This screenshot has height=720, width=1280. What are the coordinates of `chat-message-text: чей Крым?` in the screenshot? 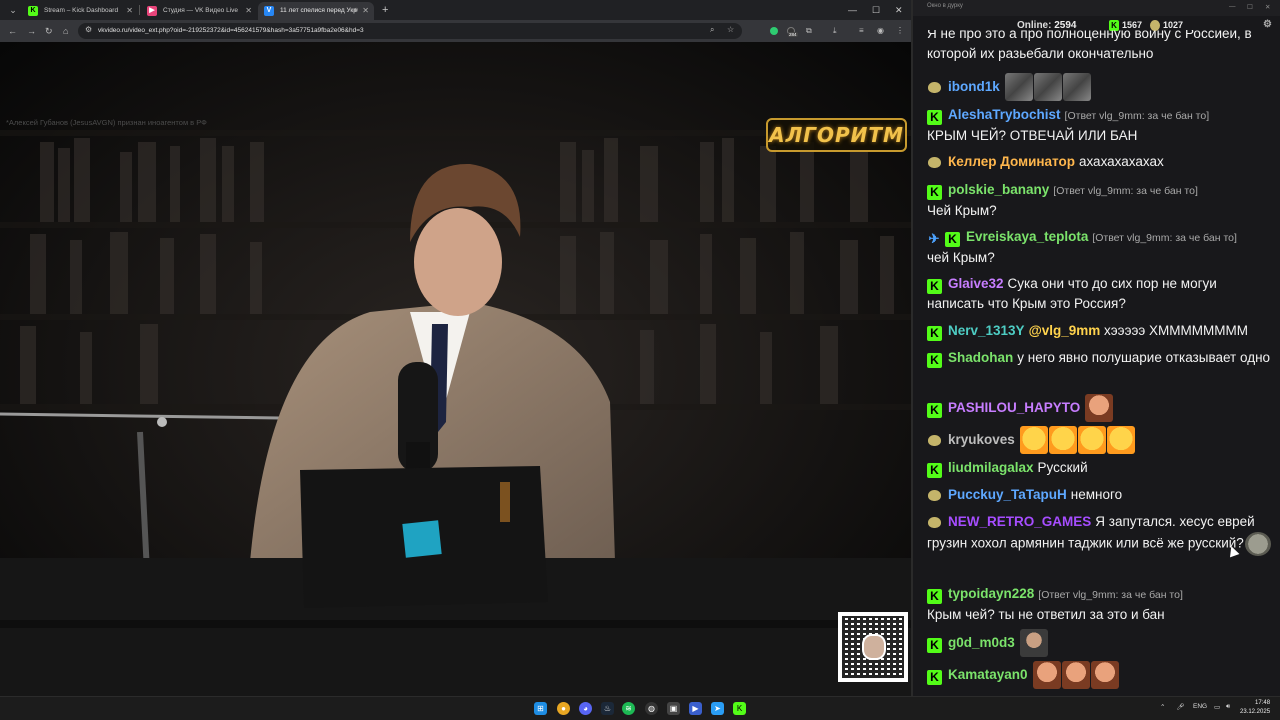 It's located at (961, 257).